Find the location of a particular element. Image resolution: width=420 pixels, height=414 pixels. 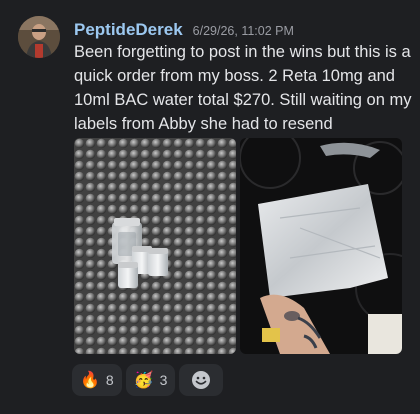

timestamp: 6/29/26, 11:02 PM is located at coordinates (243, 31).